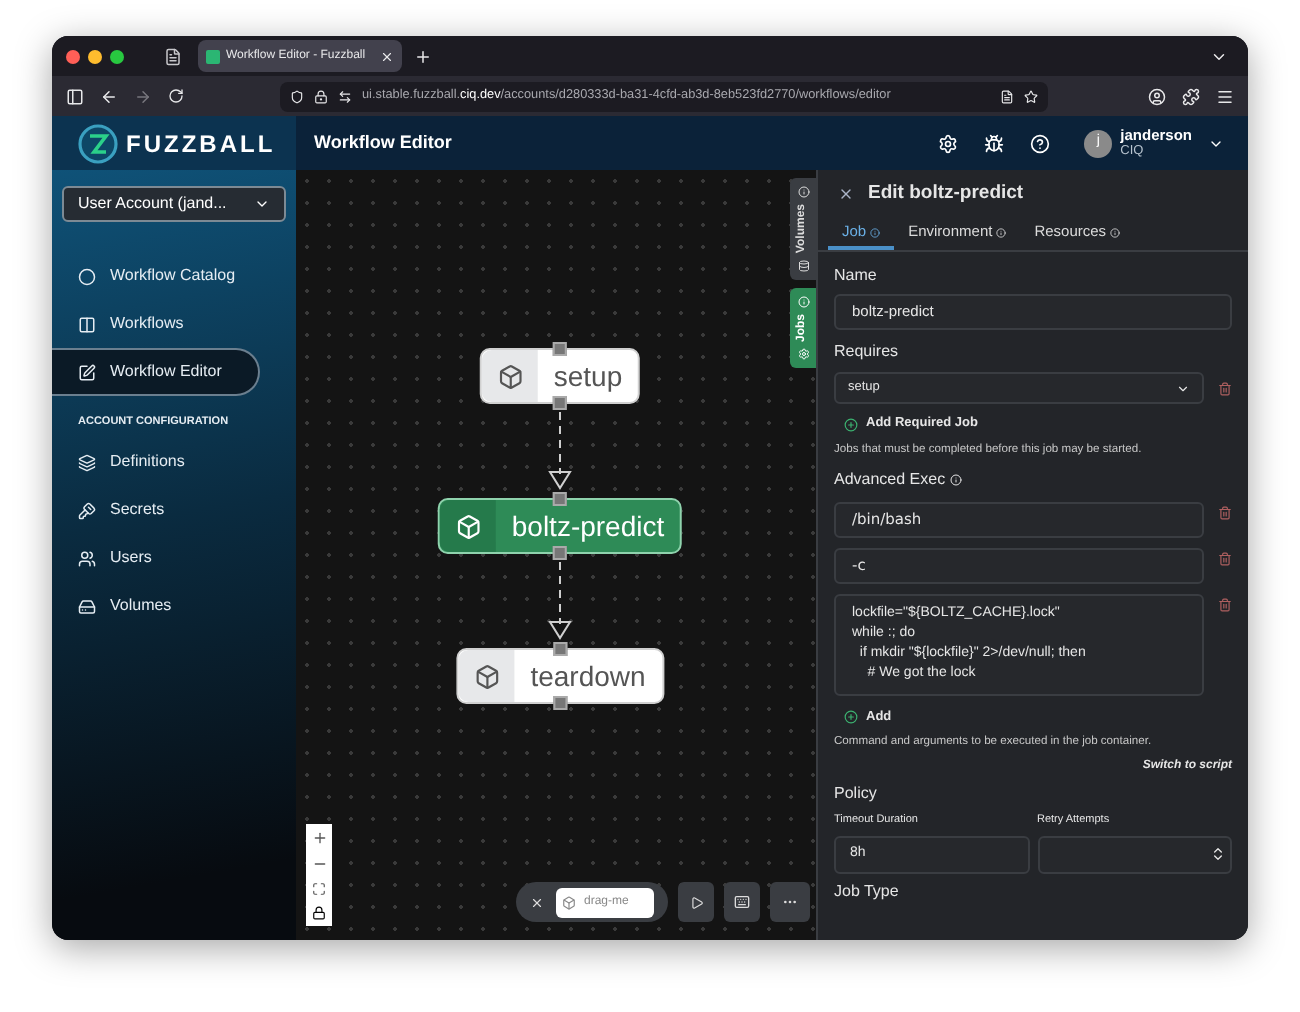  Describe the element at coordinates (87, 324) in the screenshot. I see `workflows-icon` at that location.